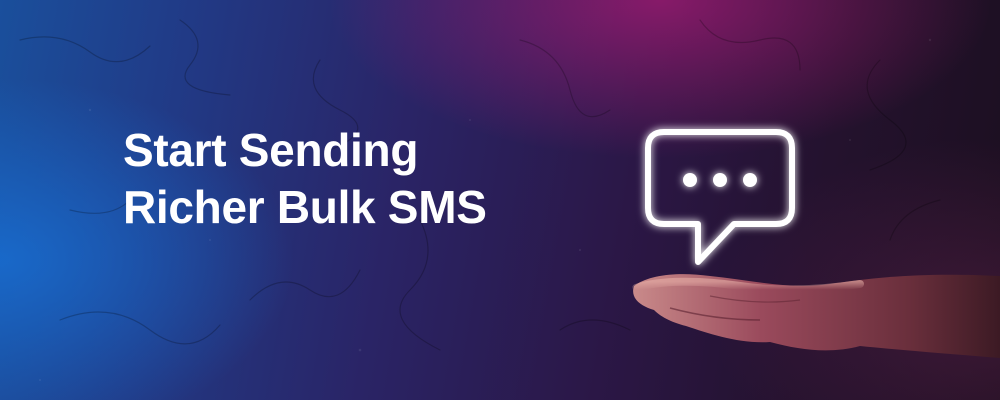 Image resolution: width=1000 pixels, height=400 pixels. I want to click on headline-line-2: Richer Bulk SMS, so click(305, 207).